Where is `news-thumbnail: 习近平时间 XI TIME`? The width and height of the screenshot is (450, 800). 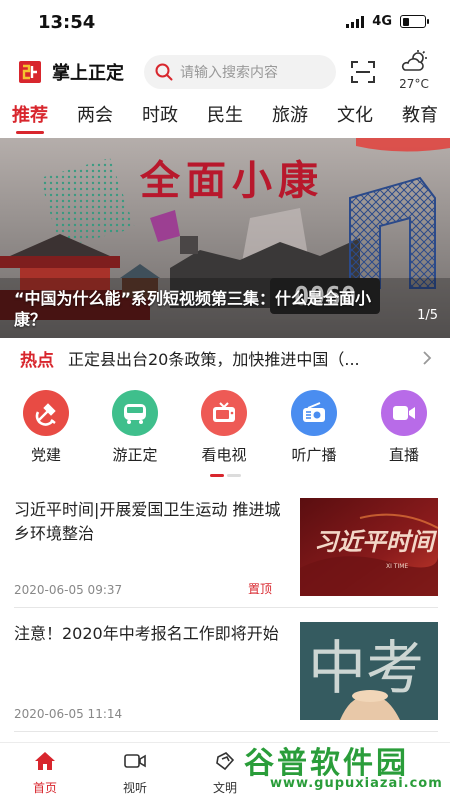 news-thumbnail: 习近平时间 XI TIME is located at coordinates (369, 547).